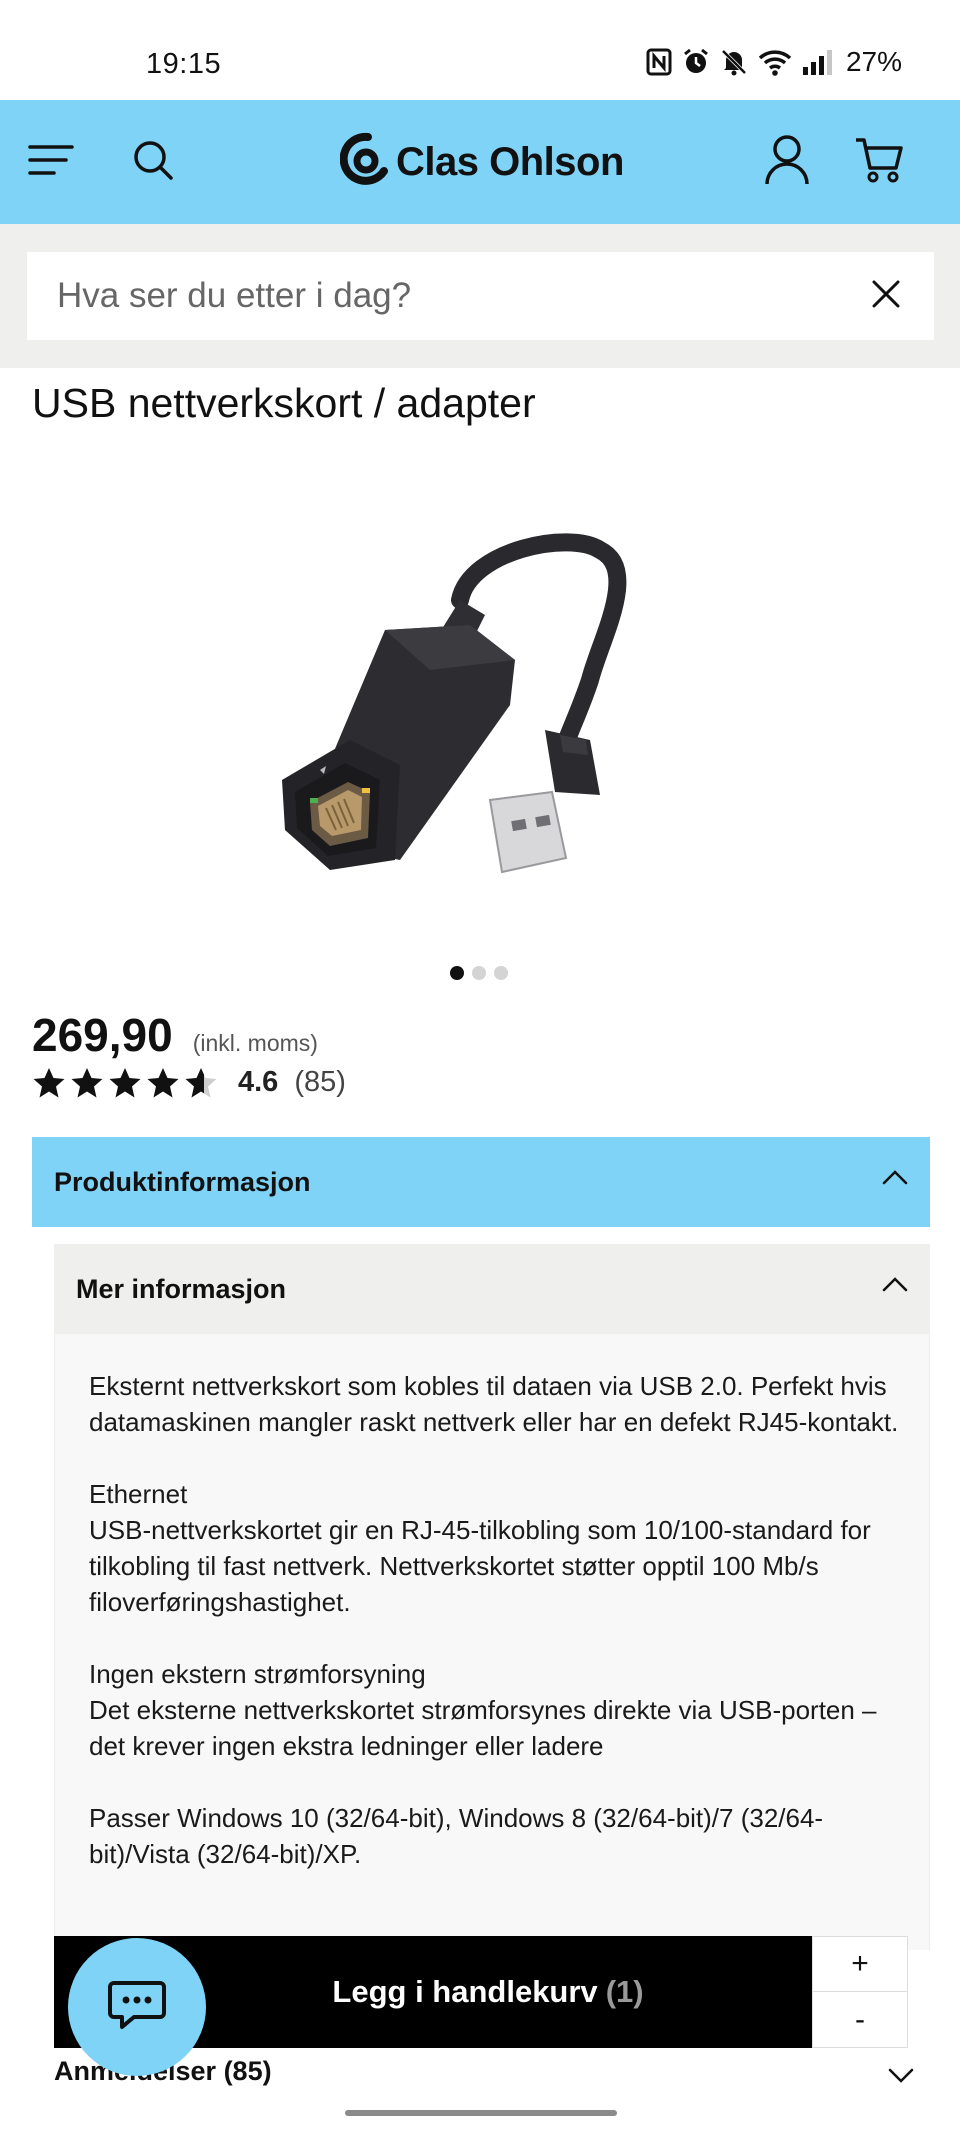 The width and height of the screenshot is (960, 2133). Describe the element at coordinates (457, 296) in the screenshot. I see `search-input` at that location.